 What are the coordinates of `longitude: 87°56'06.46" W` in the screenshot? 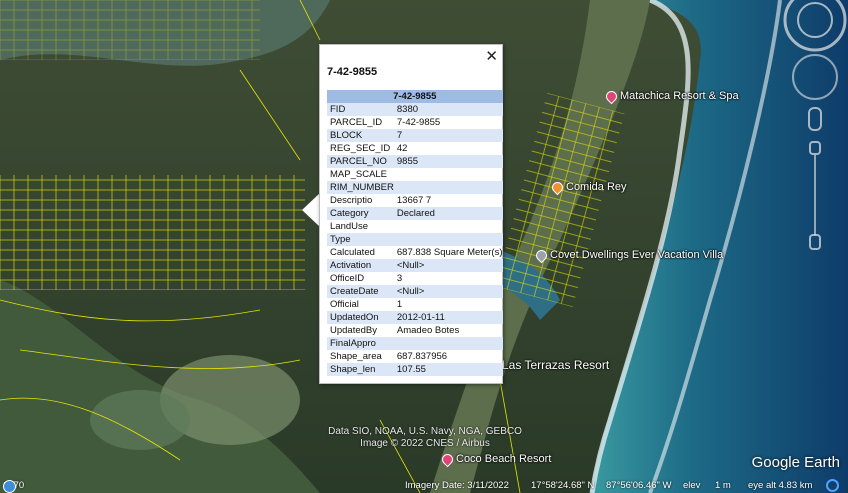 It's located at (639, 485).